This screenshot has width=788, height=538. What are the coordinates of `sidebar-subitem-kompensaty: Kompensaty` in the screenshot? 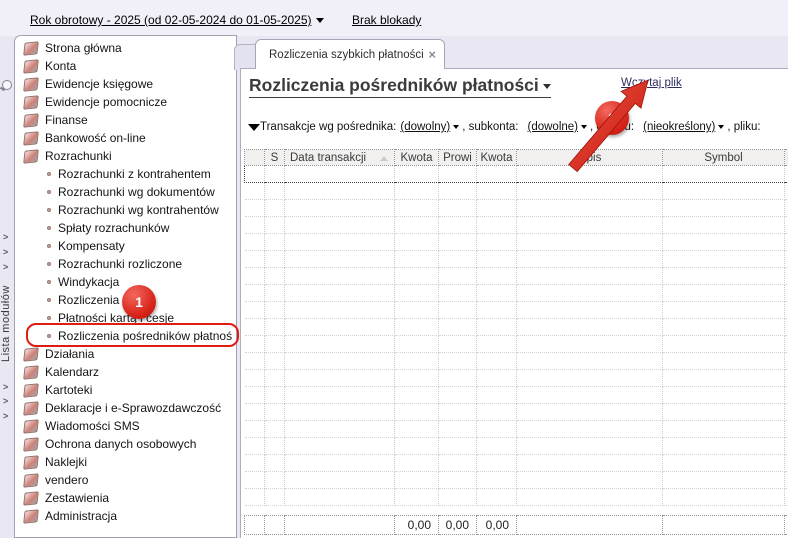 It's located at (125, 246).